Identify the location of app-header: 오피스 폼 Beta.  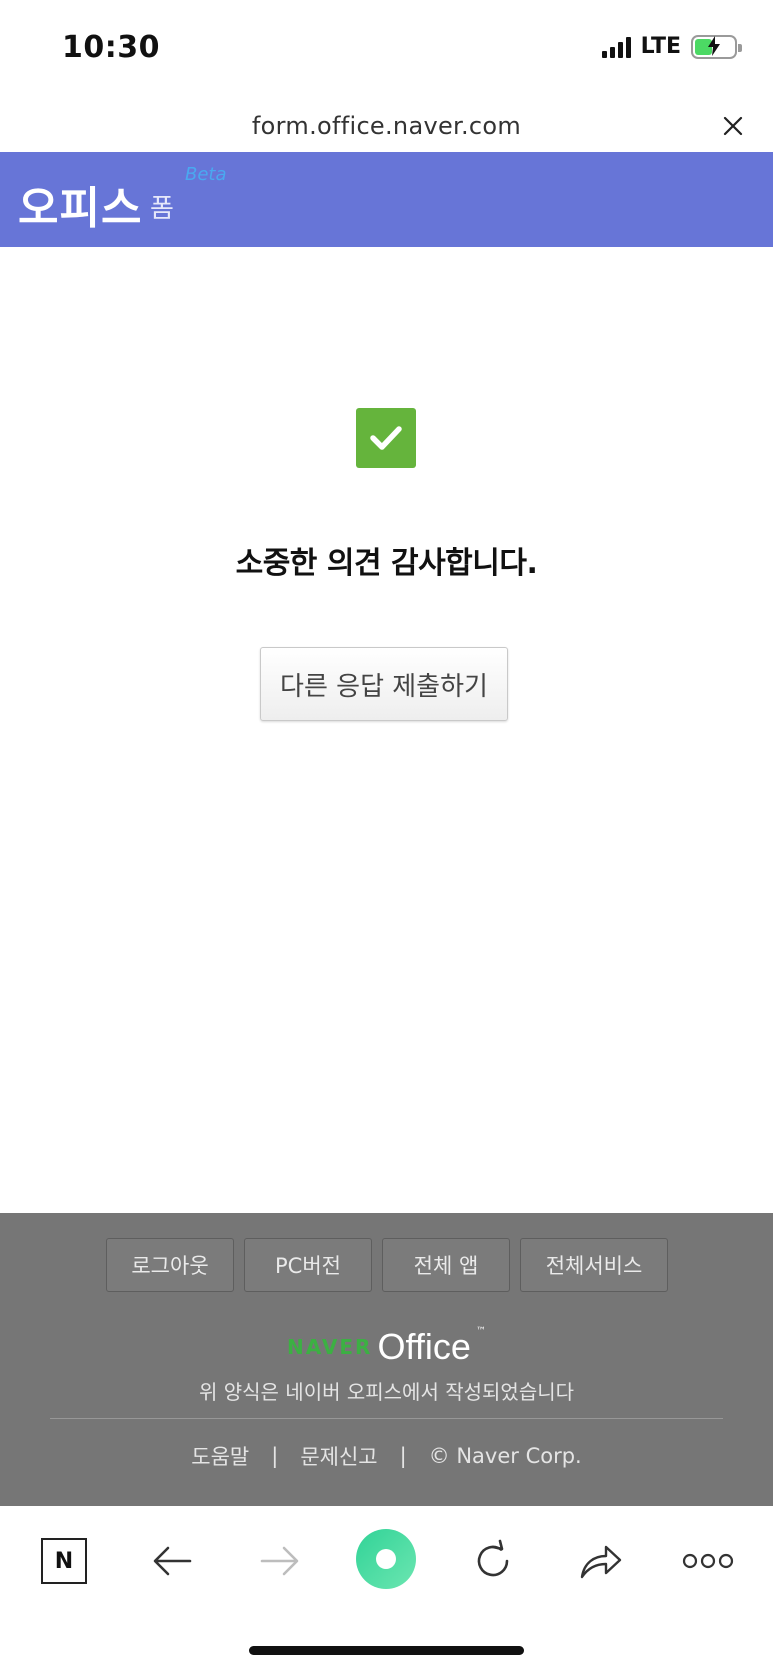
(386, 199).